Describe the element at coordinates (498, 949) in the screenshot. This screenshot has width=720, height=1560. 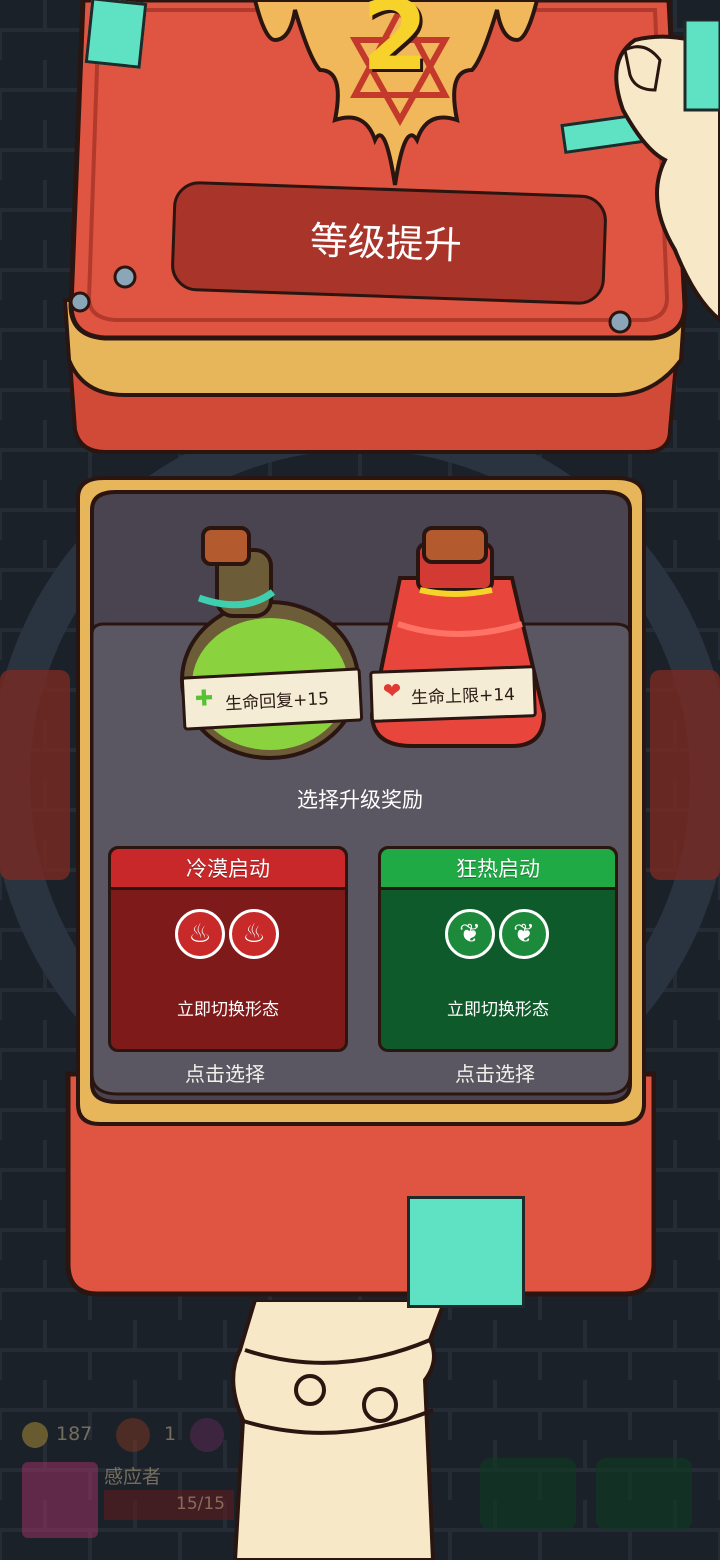
I see `fever-start-card: 狂热启动 ❦ ❦ 立即切换形态` at that location.